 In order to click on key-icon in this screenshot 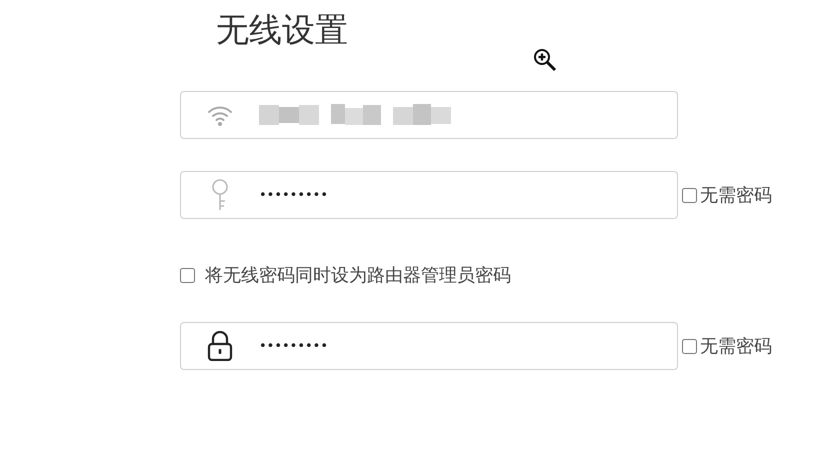, I will do `click(220, 195)`.